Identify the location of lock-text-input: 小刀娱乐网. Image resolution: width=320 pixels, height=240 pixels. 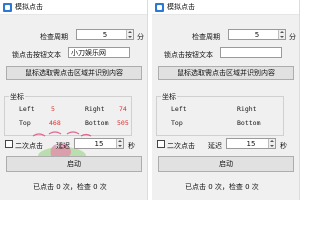
(99, 52).